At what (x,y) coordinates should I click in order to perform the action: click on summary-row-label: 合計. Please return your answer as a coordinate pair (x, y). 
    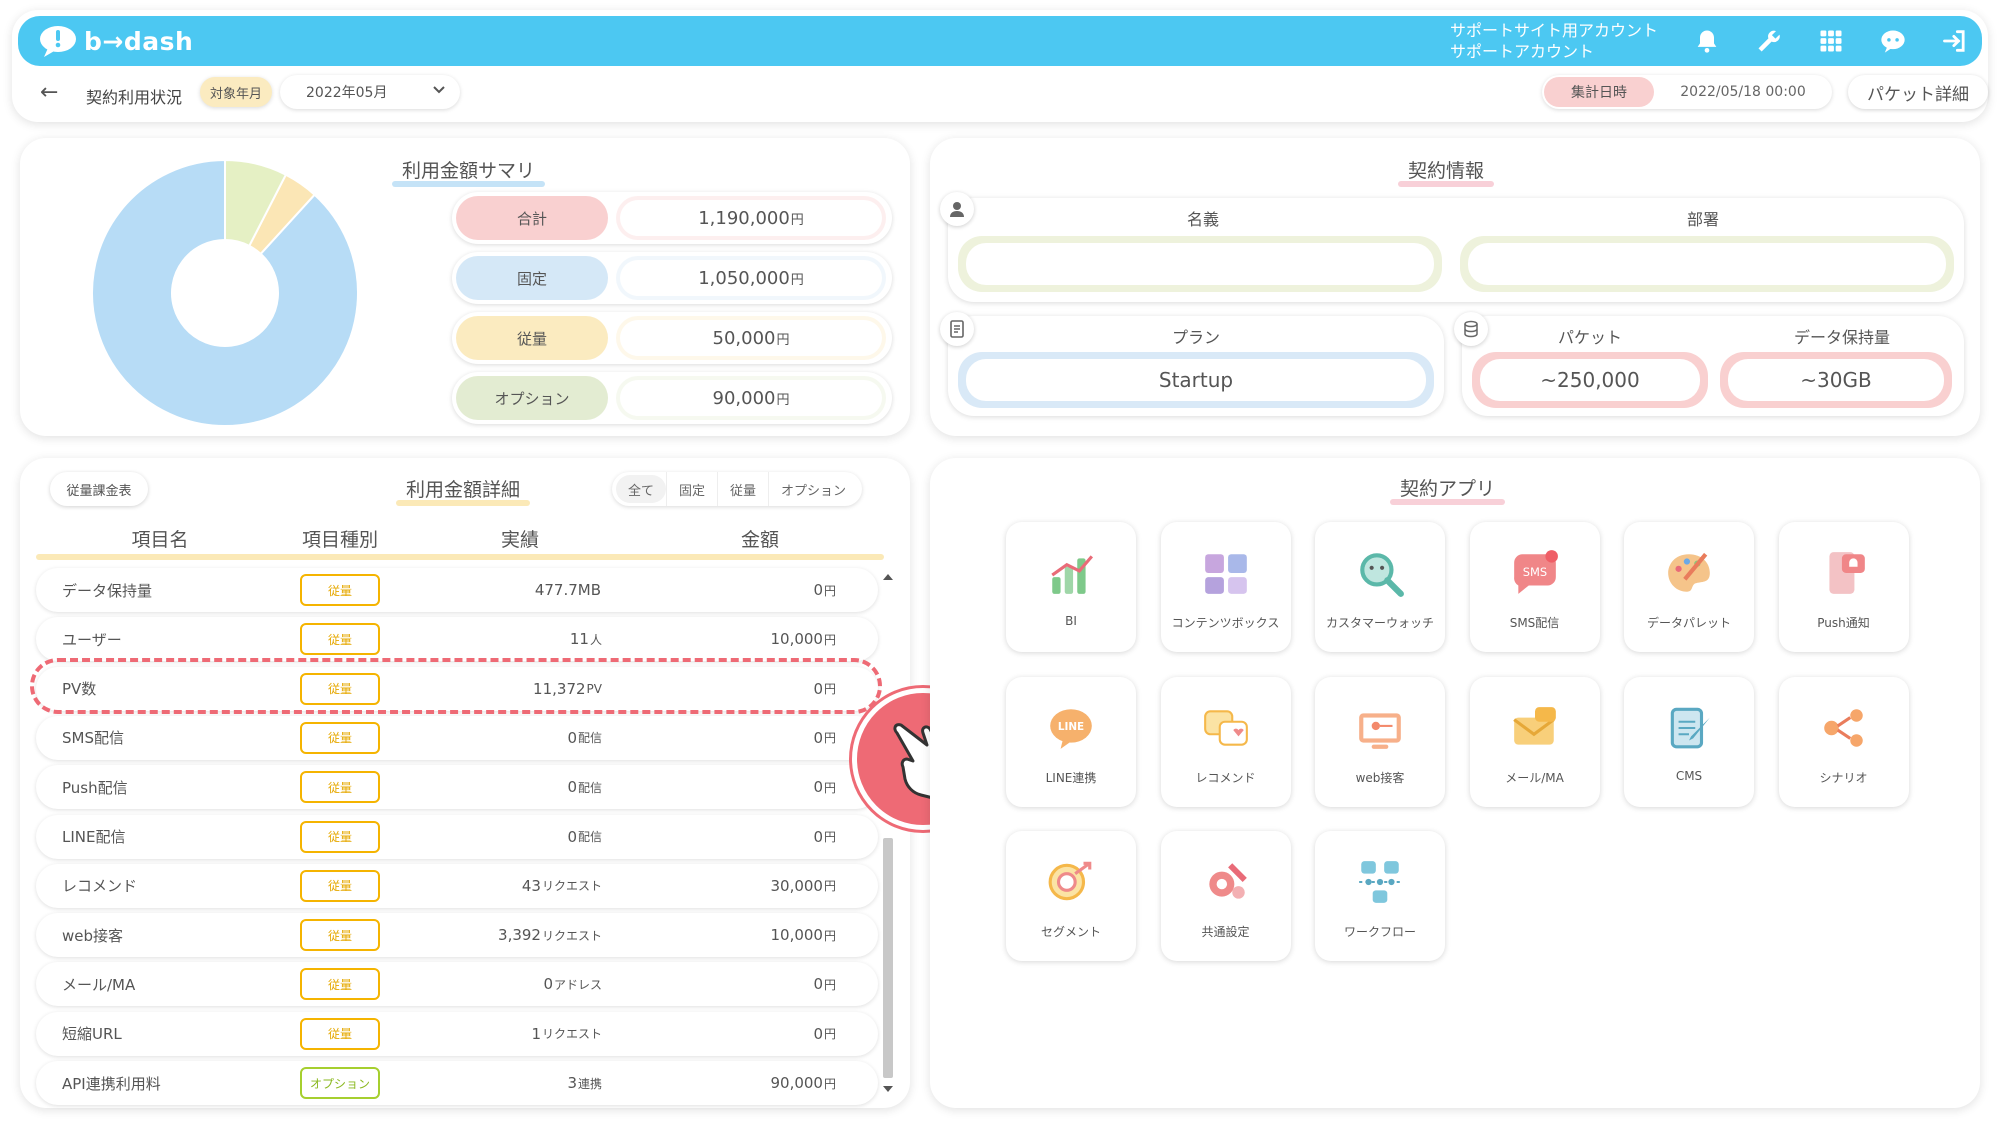
    Looking at the image, I should click on (532, 218).